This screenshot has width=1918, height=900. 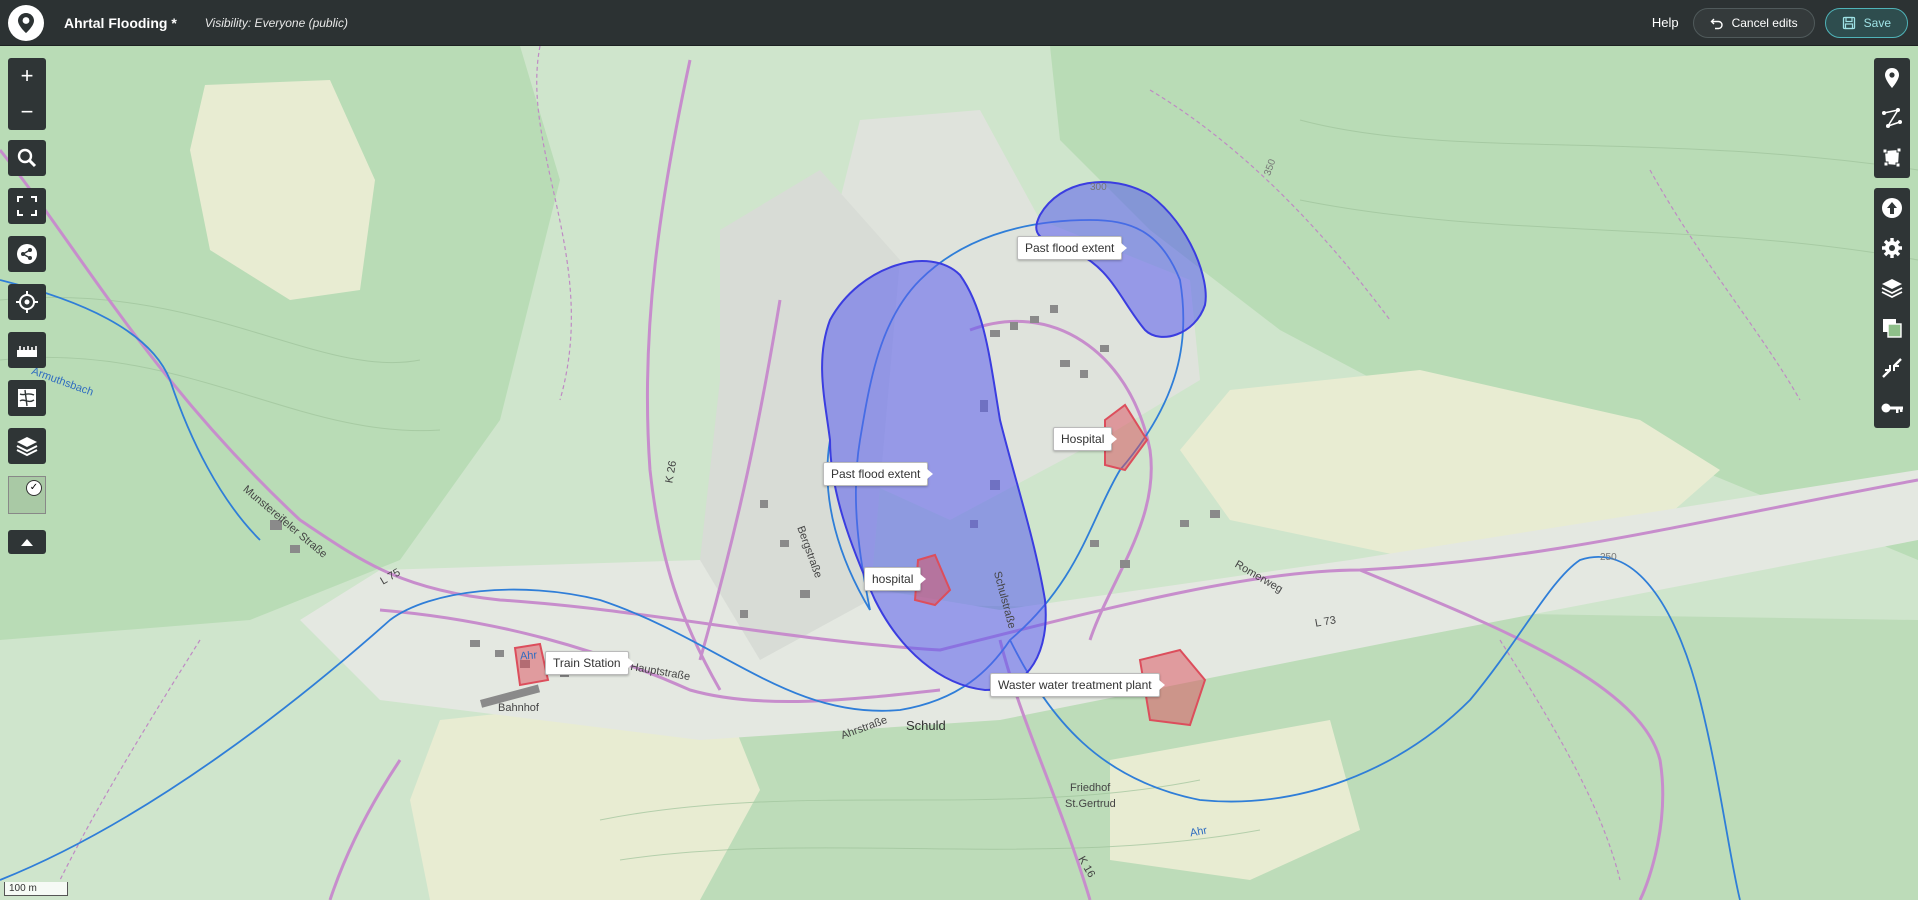 I want to click on merge-icon, so click(x=1892, y=368).